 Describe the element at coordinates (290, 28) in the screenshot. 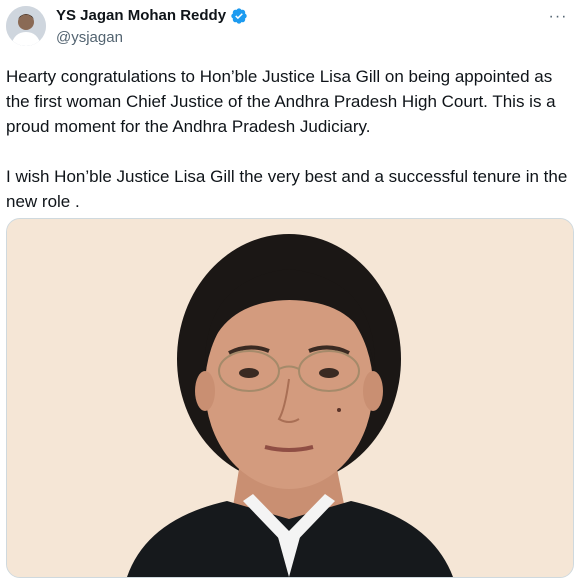

I see `tweet-header: YS Jagan Mohan Reddy @ysjagan ···` at that location.